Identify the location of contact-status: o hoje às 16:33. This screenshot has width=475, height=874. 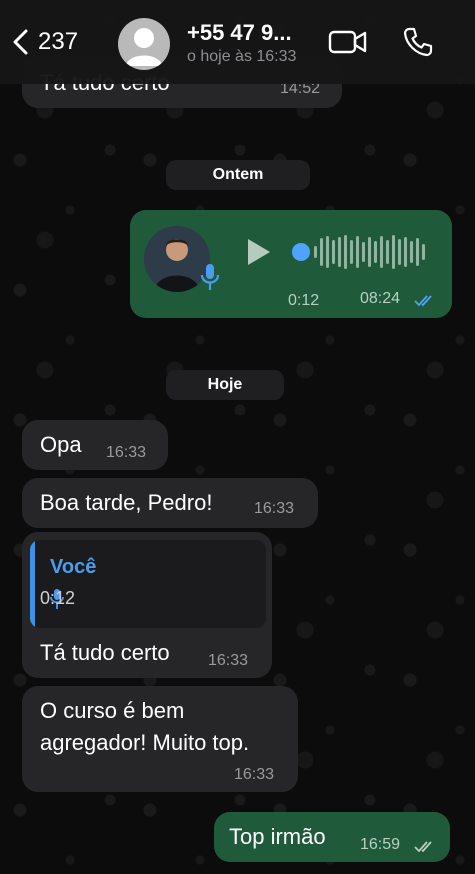
(242, 56).